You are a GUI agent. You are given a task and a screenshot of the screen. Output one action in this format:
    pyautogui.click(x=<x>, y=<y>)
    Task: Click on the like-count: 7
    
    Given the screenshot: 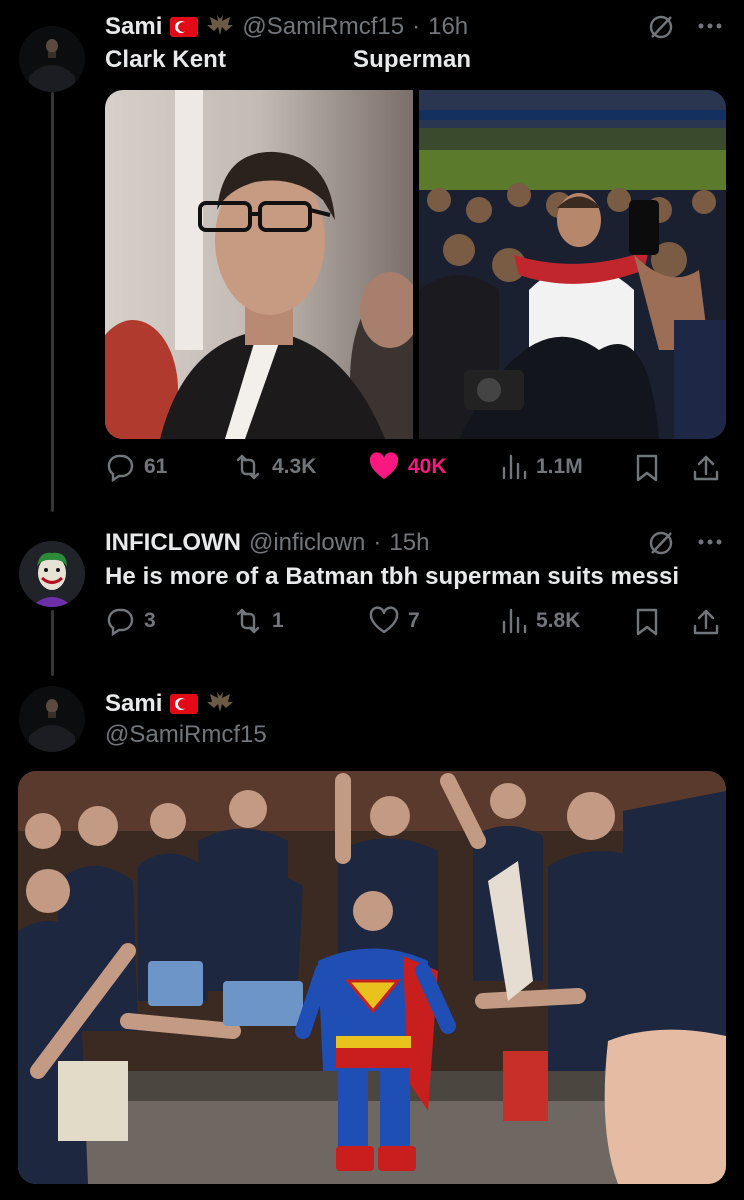 What is the action you would take?
    pyautogui.click(x=414, y=620)
    